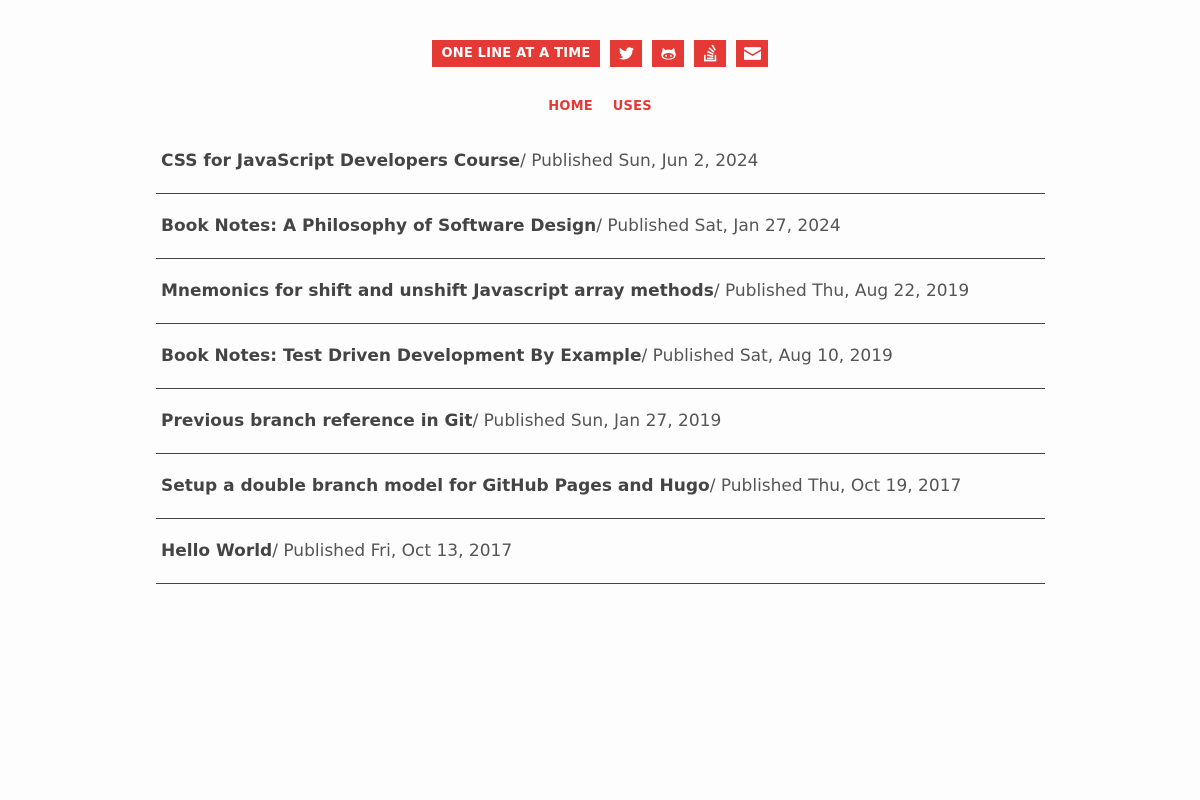  I want to click on site-title-link: ONE LINE AT A TIME, so click(516, 53).